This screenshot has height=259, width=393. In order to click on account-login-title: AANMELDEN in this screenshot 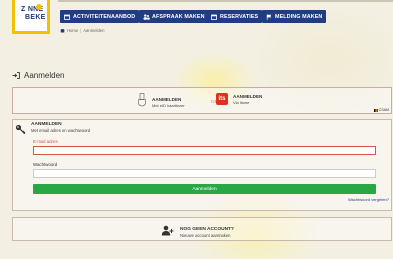, I will do `click(46, 124)`.